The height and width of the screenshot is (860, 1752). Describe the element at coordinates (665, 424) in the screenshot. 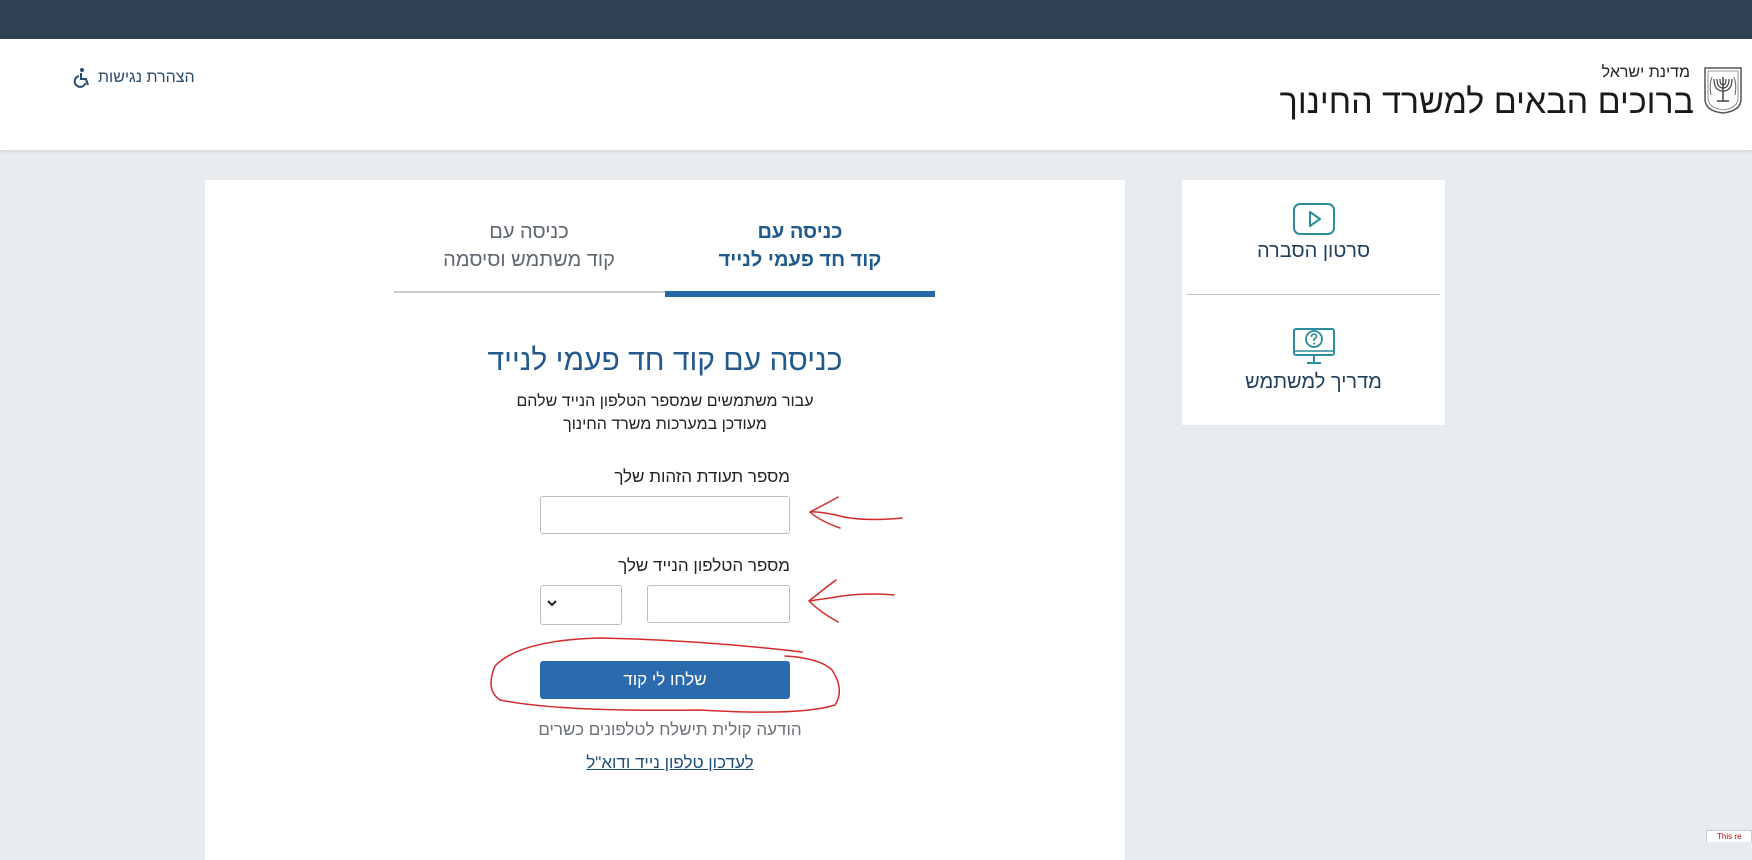

I see `form-subtitle-line2: מעודכן במערכות משרד החינוך` at that location.